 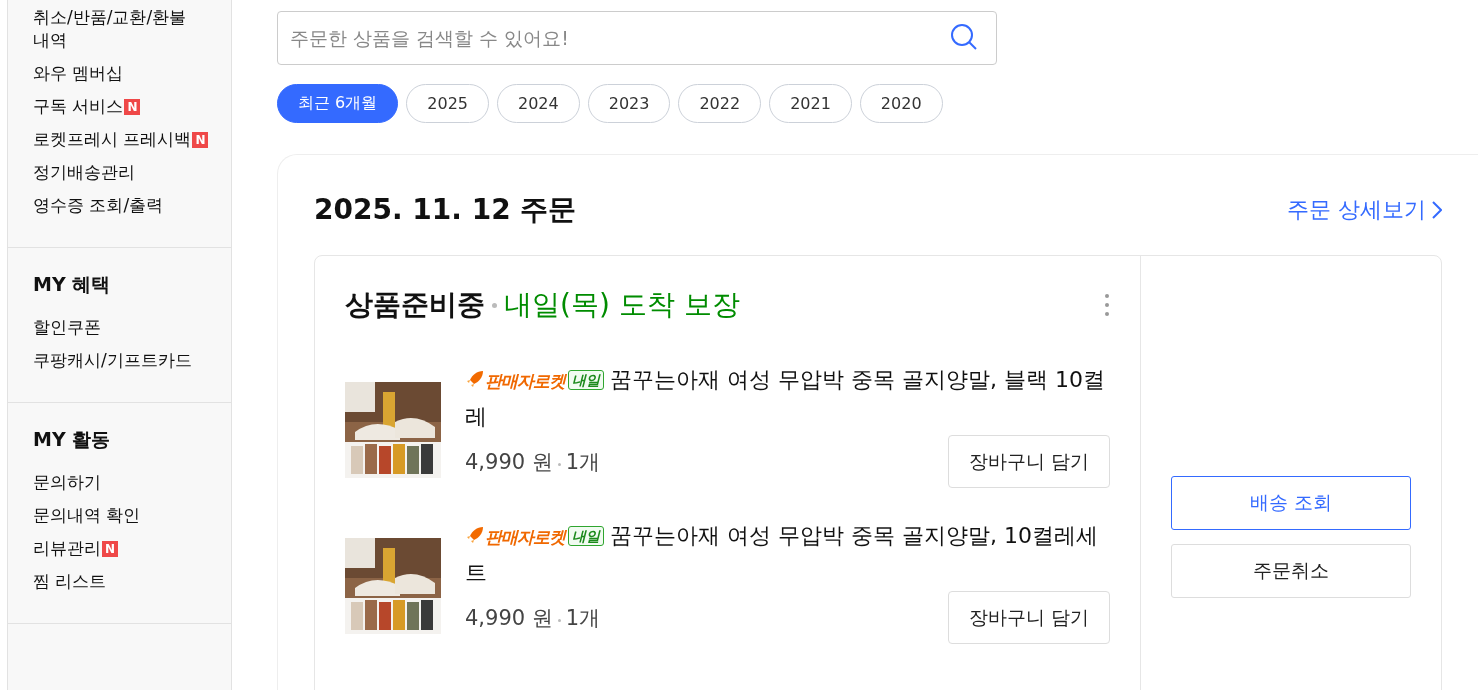 I want to click on order-status: 상품준비중, so click(x=415, y=305).